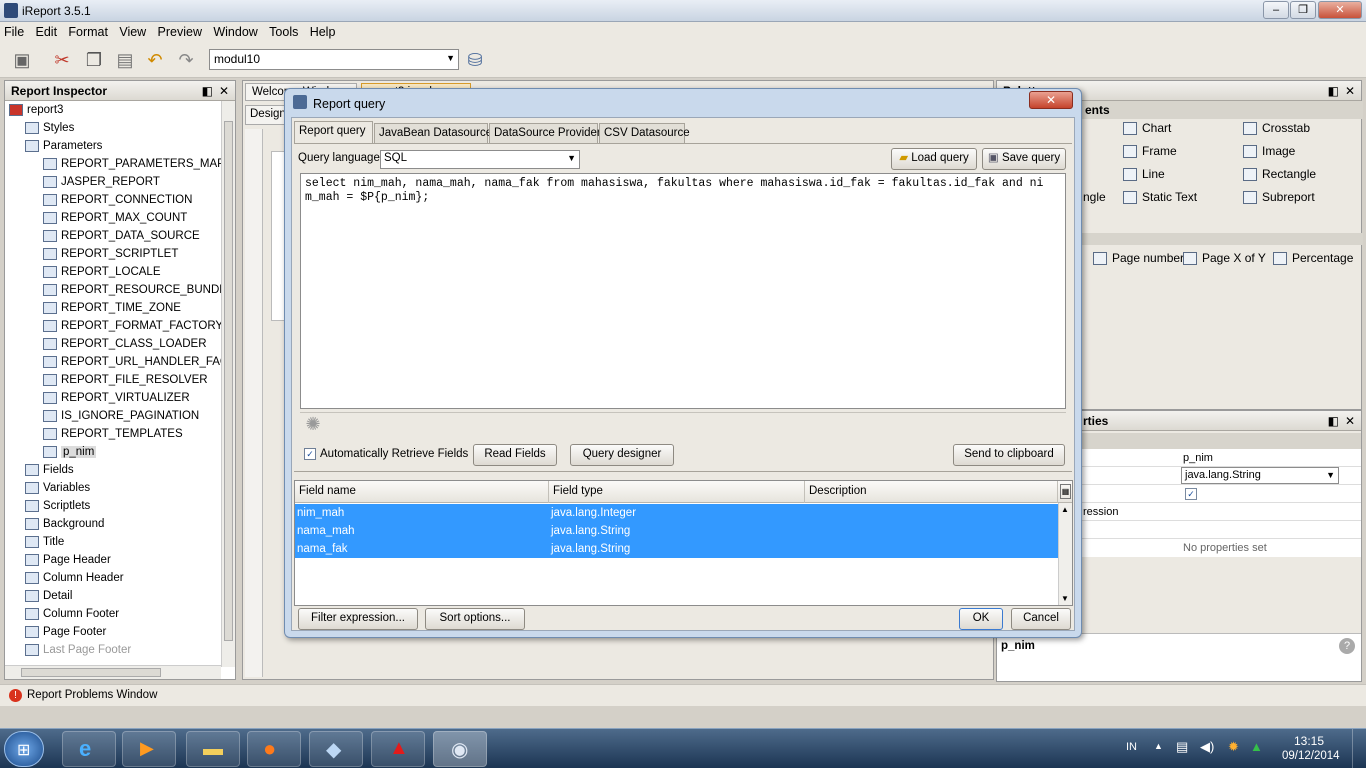 The width and height of the screenshot is (1366, 768). Describe the element at coordinates (981, 619) in the screenshot. I see `ok-button: OK` at that location.